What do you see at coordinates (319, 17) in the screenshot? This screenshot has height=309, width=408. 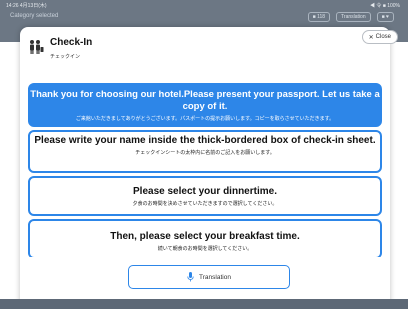 I see `count-badge: ■ 118` at bounding box center [319, 17].